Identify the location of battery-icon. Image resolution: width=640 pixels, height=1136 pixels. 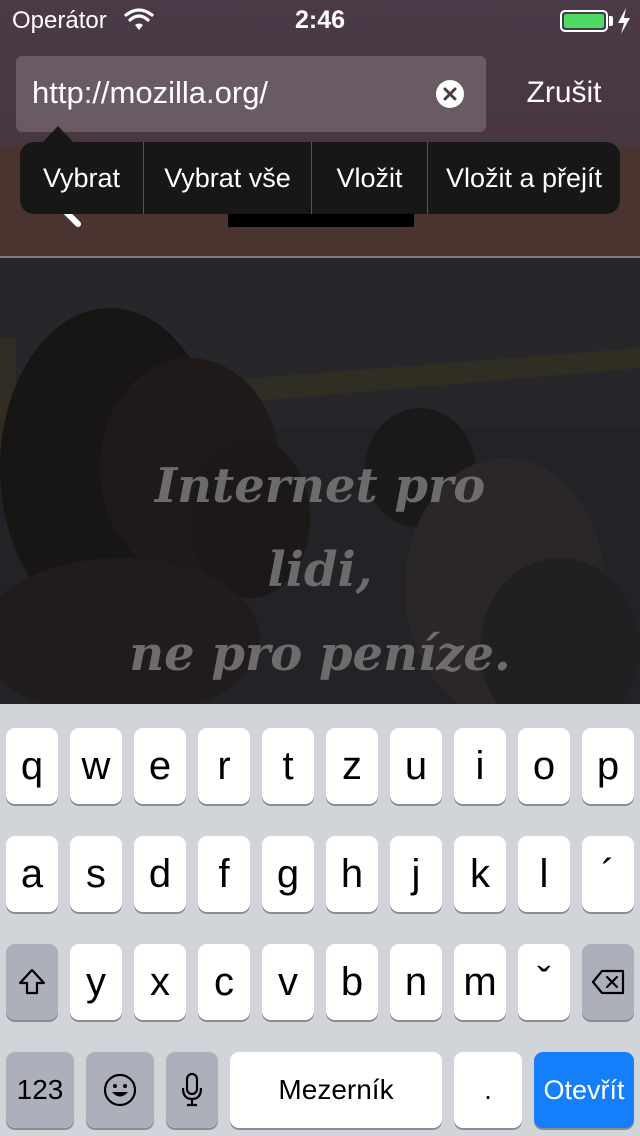
(584, 21).